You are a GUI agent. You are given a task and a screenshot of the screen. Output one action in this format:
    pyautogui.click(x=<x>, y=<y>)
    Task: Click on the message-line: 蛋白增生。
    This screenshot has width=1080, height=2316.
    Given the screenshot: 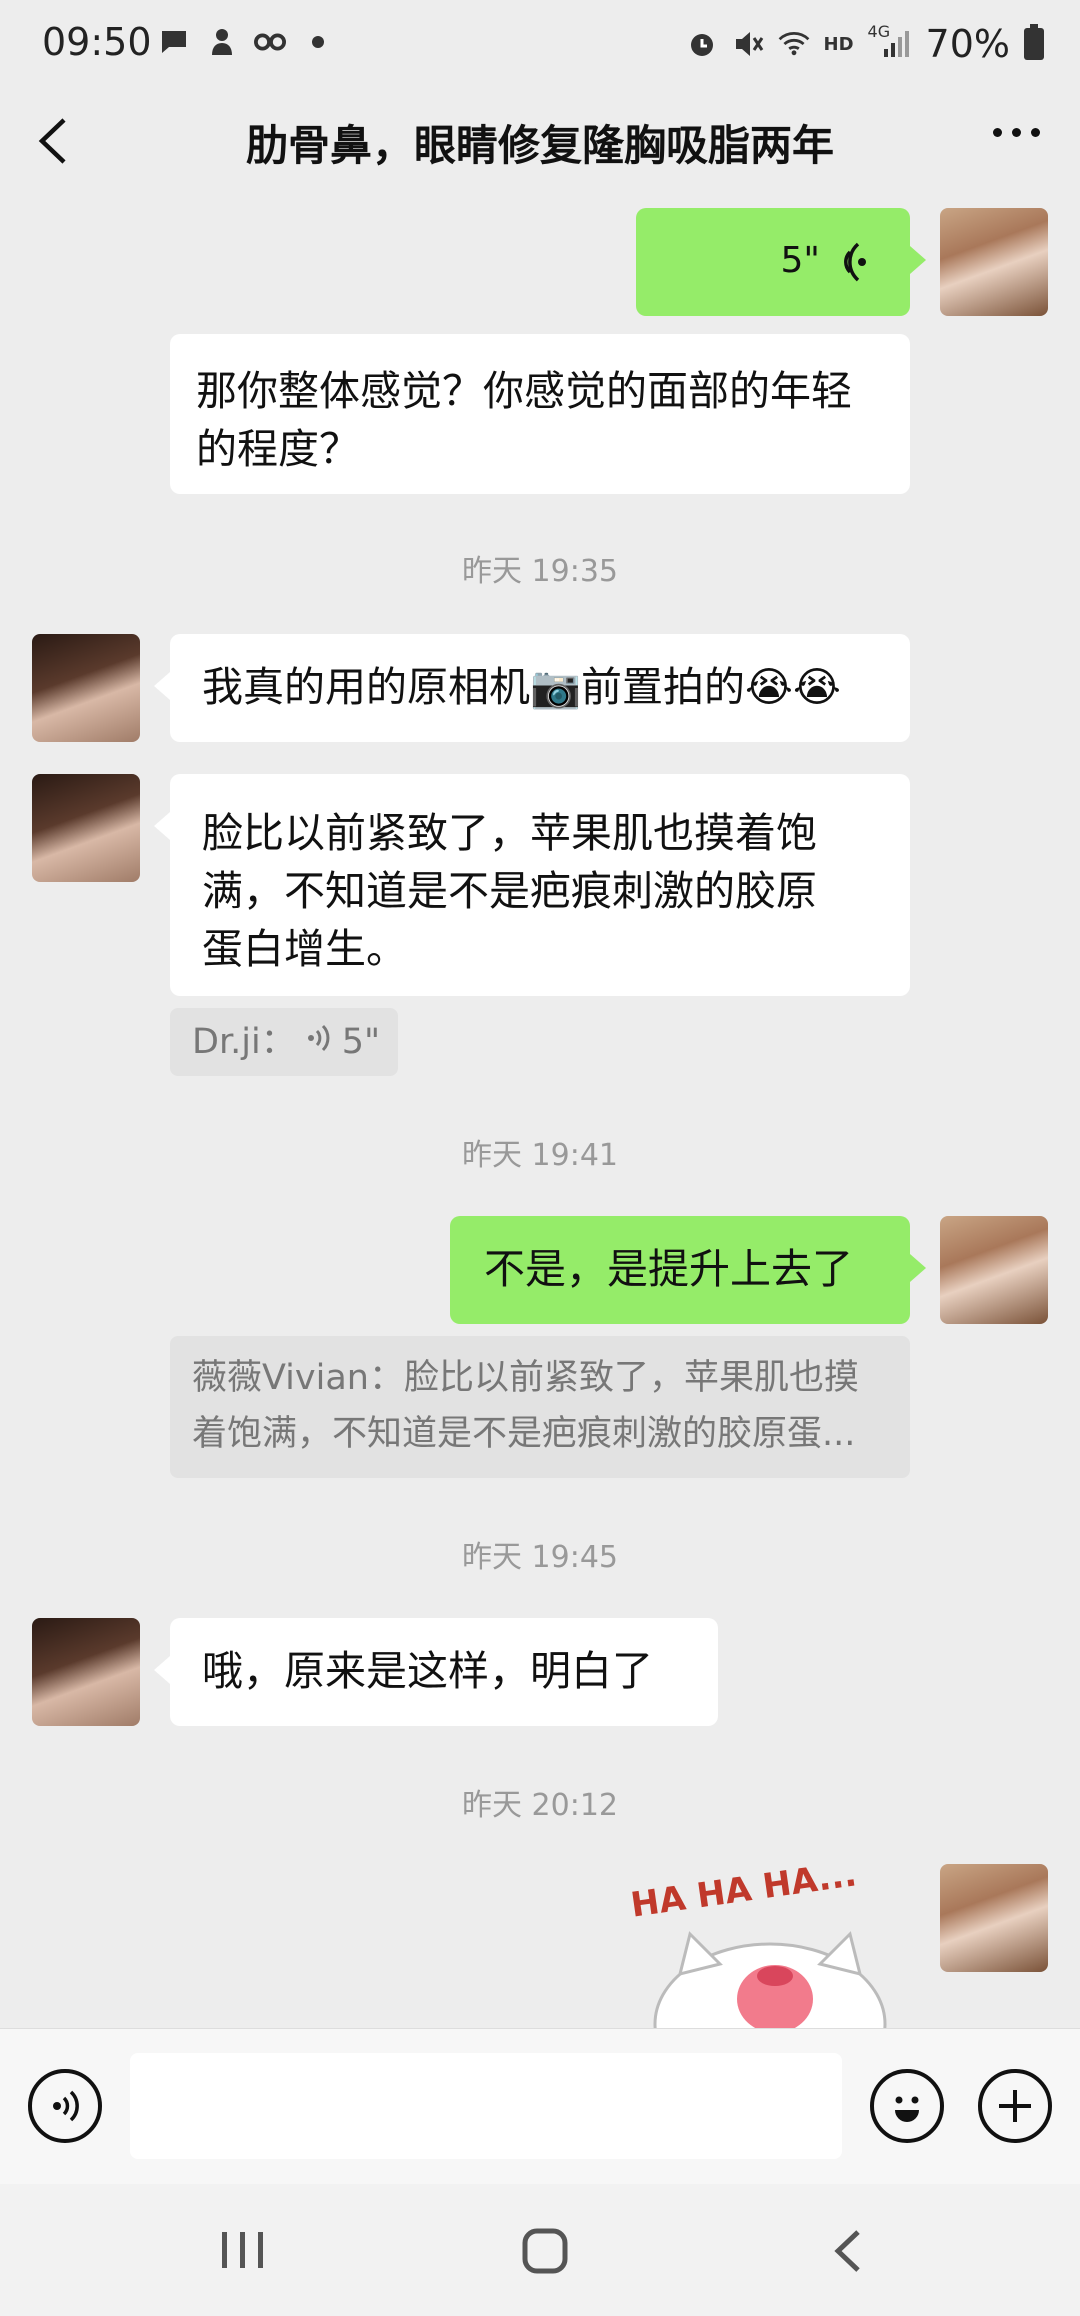 What is the action you would take?
    pyautogui.click(x=304, y=949)
    